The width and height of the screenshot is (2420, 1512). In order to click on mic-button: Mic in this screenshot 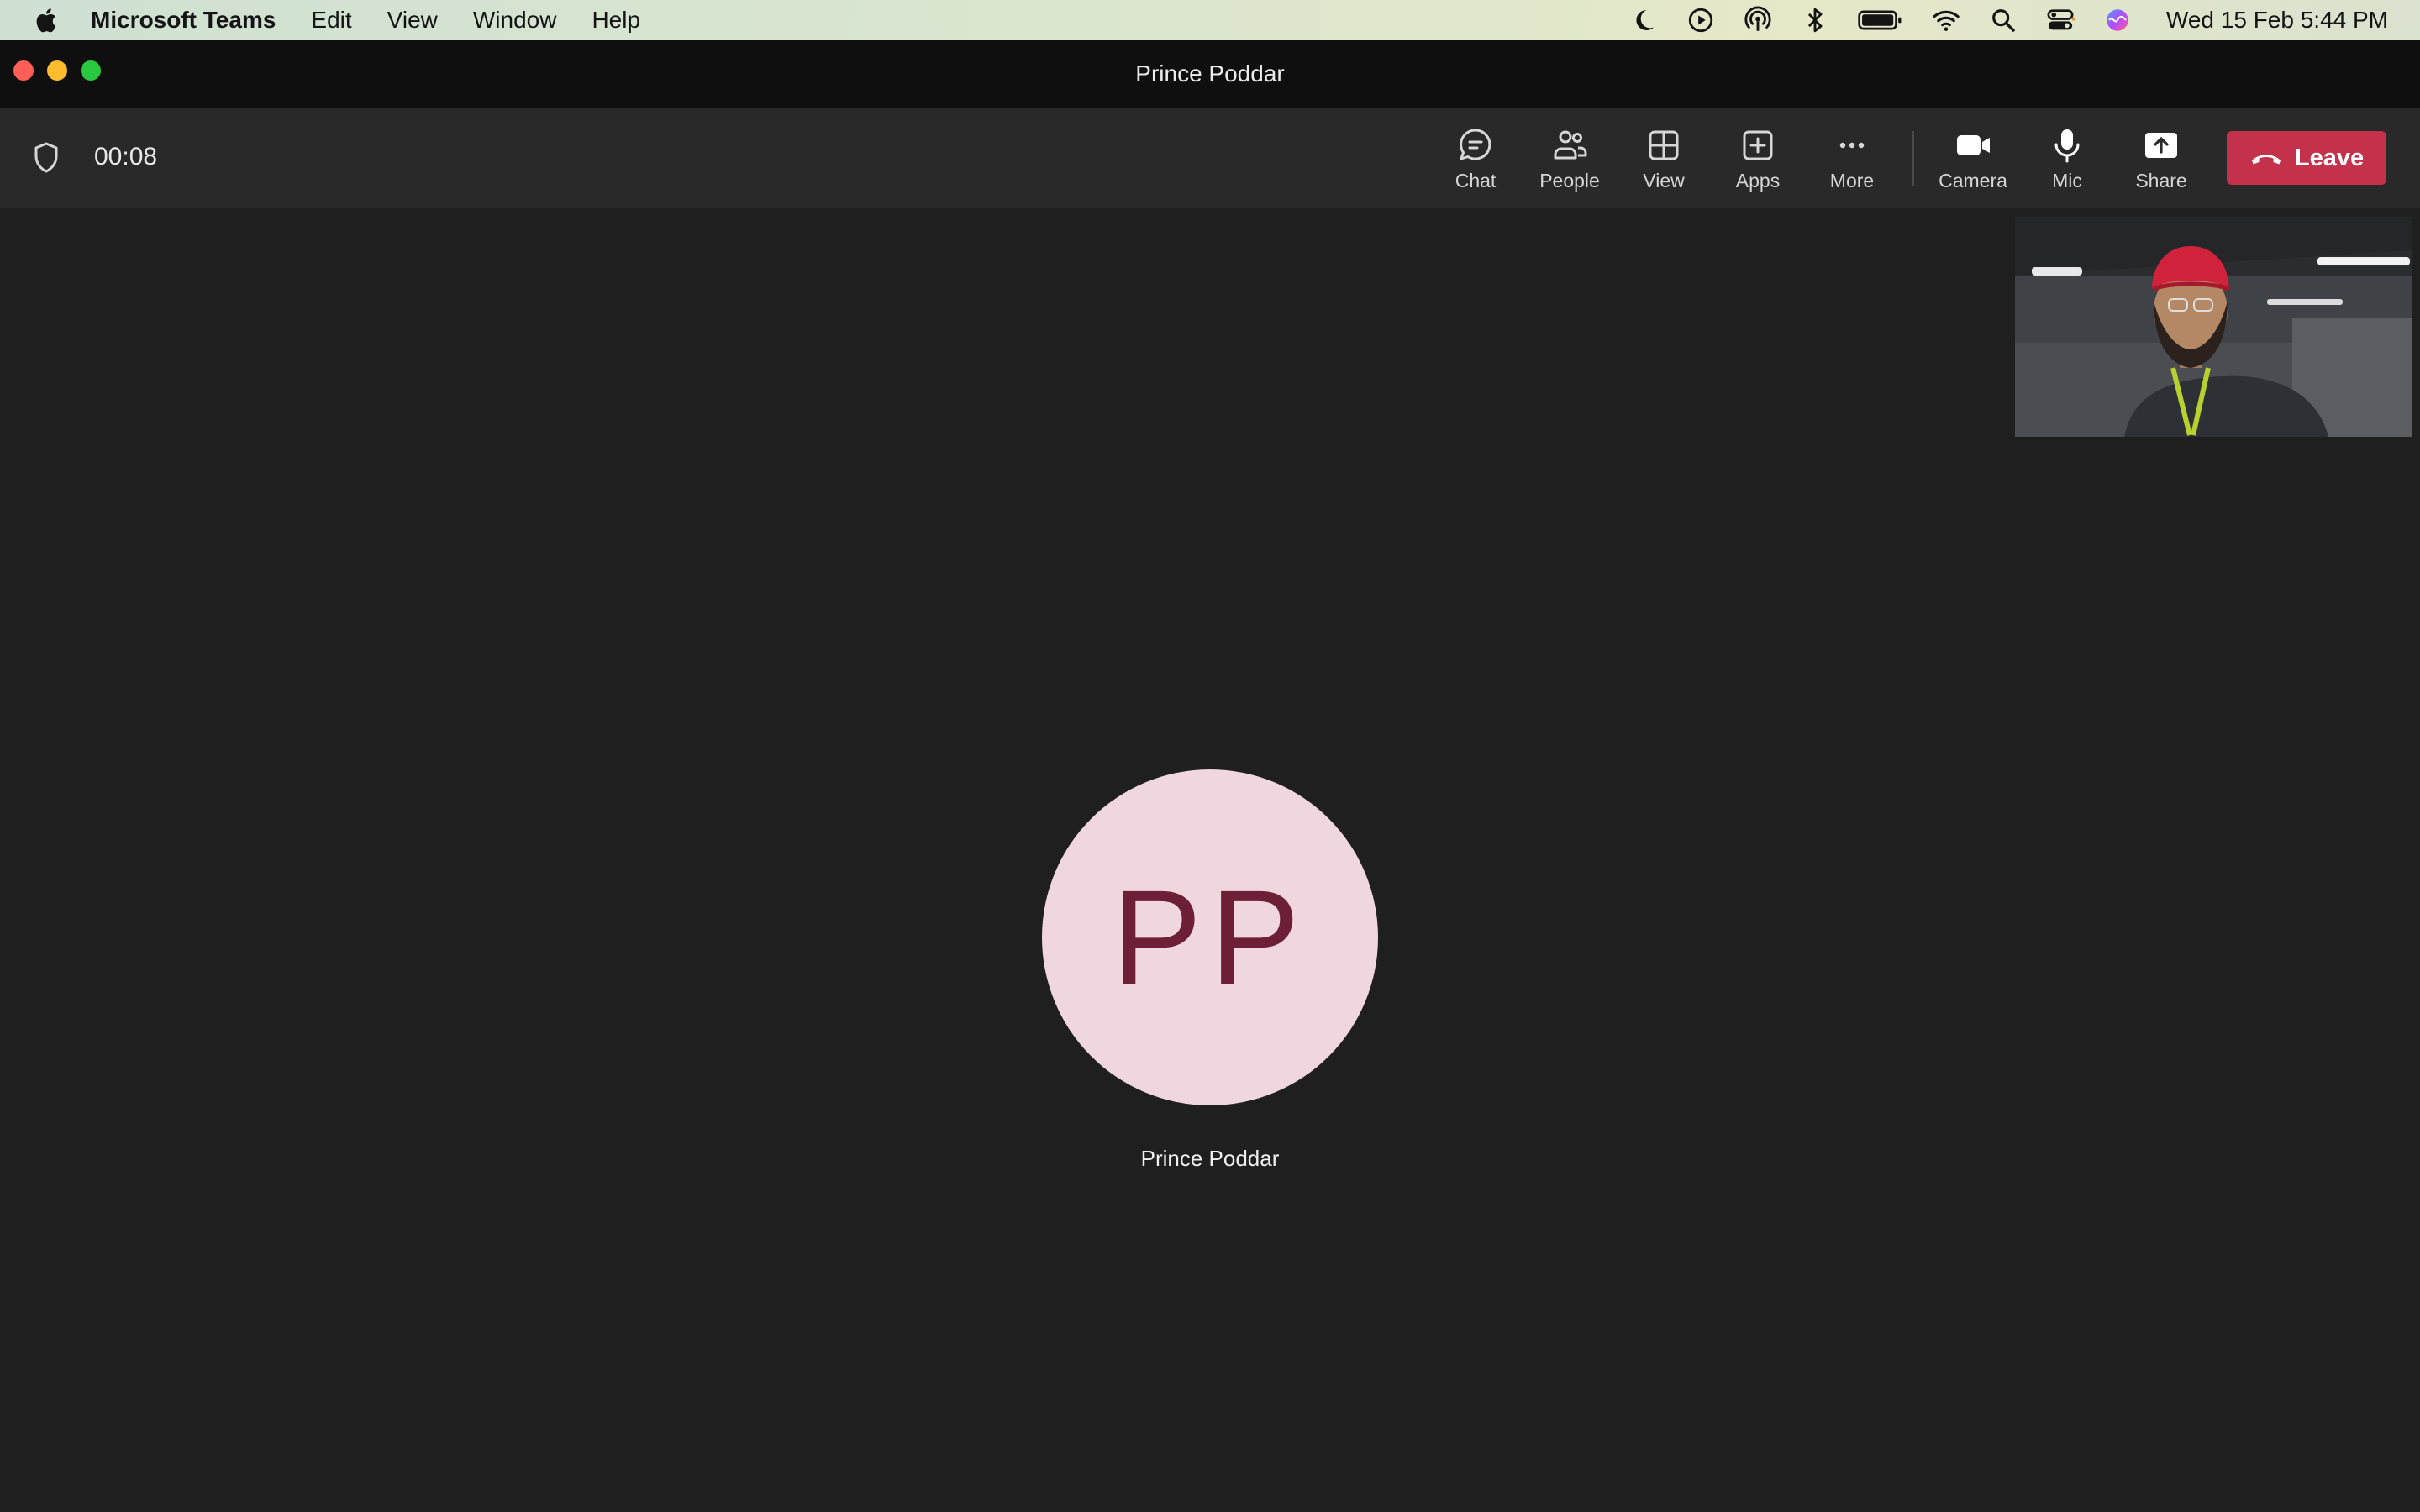, I will do `click(2067, 159)`.